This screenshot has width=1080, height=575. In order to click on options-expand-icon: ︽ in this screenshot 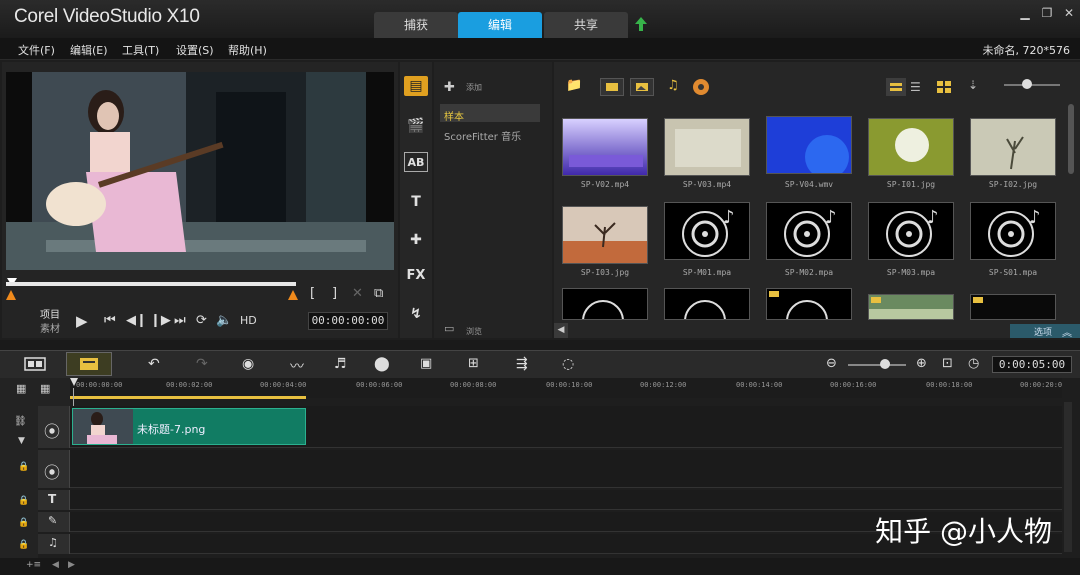, I will do `click(1067, 331)`.